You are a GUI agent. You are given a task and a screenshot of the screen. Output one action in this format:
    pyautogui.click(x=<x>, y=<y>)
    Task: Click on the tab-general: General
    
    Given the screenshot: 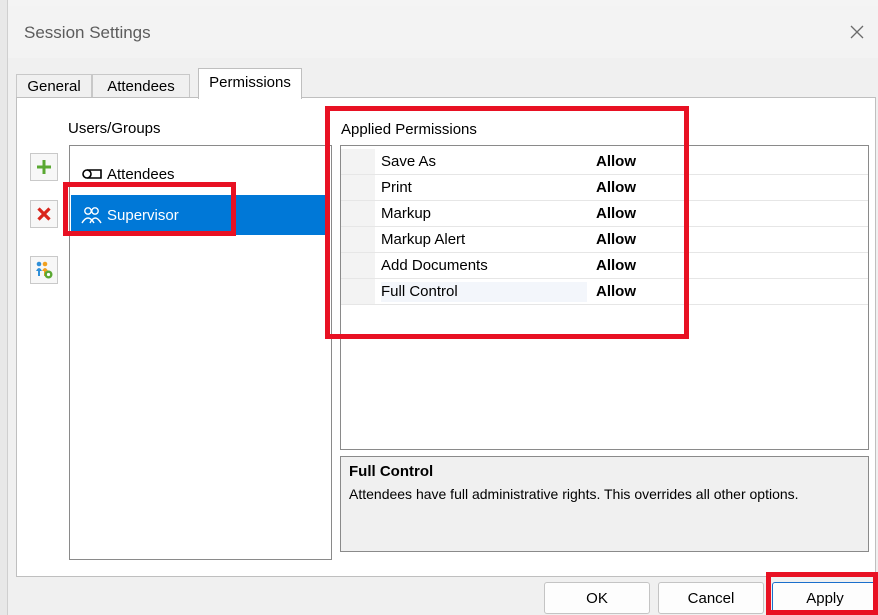 What is the action you would take?
    pyautogui.click(x=54, y=86)
    